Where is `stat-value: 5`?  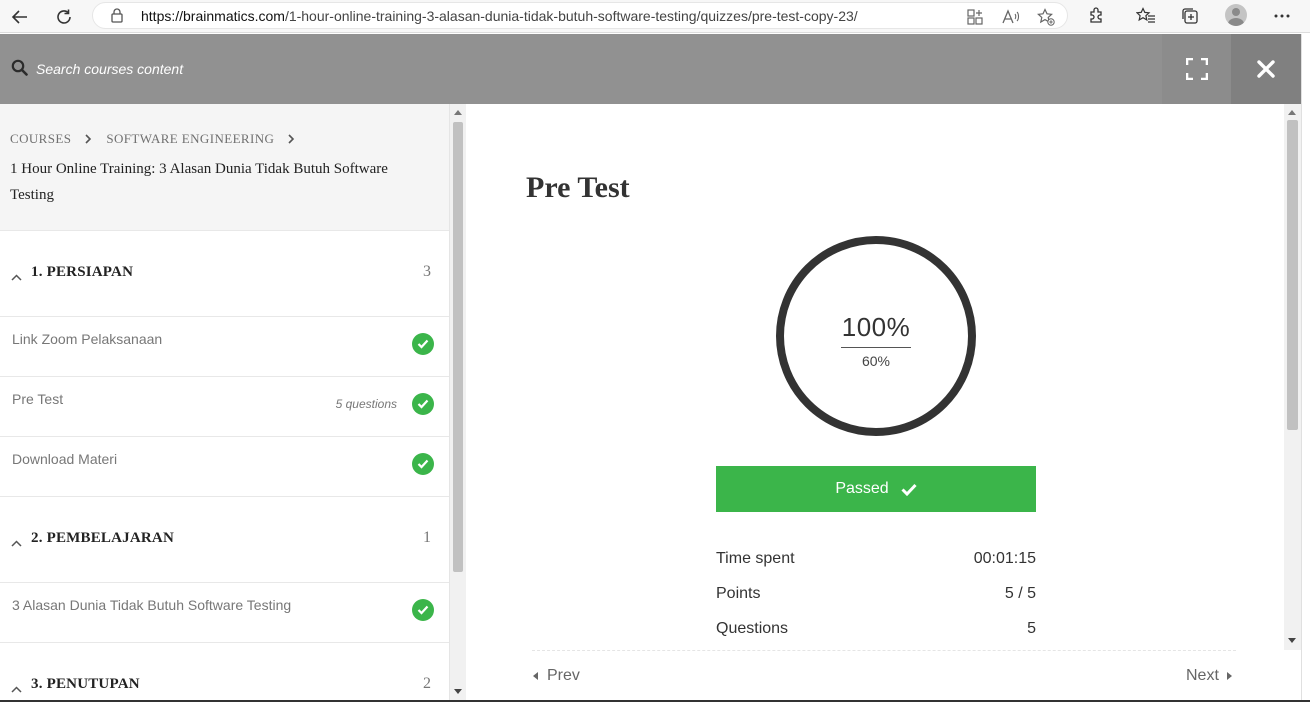
stat-value: 5 is located at coordinates (1031, 628).